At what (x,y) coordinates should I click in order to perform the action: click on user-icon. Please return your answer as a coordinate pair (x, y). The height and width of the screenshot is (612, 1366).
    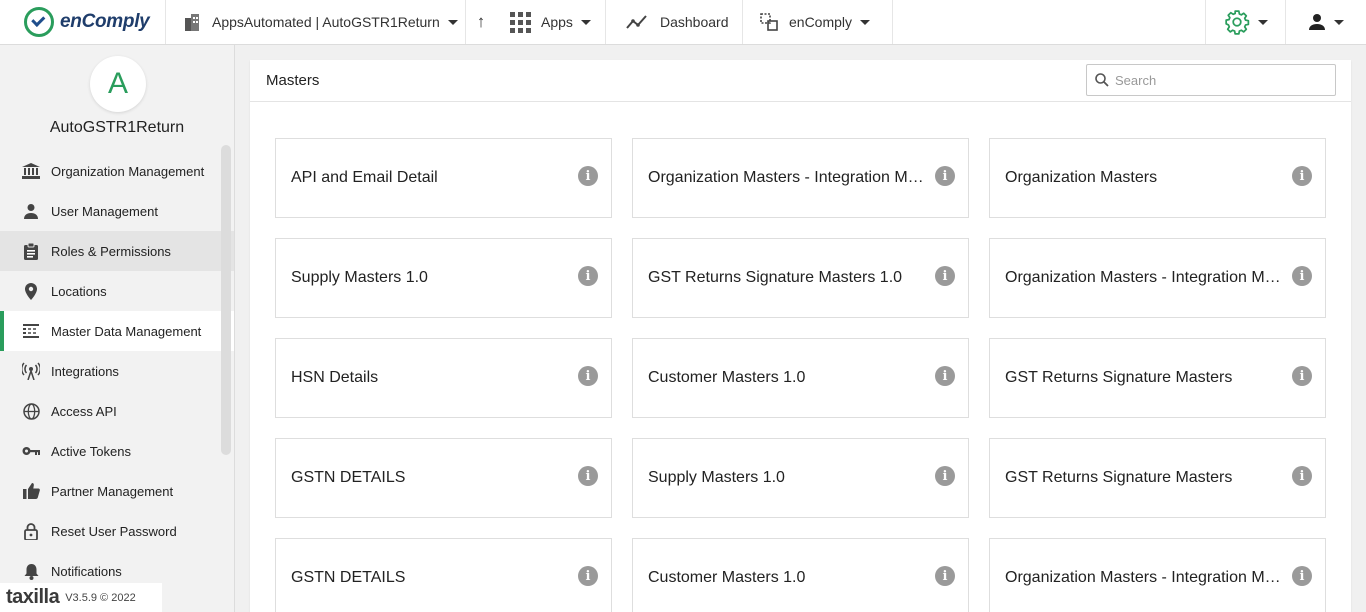
    Looking at the image, I should click on (1317, 22).